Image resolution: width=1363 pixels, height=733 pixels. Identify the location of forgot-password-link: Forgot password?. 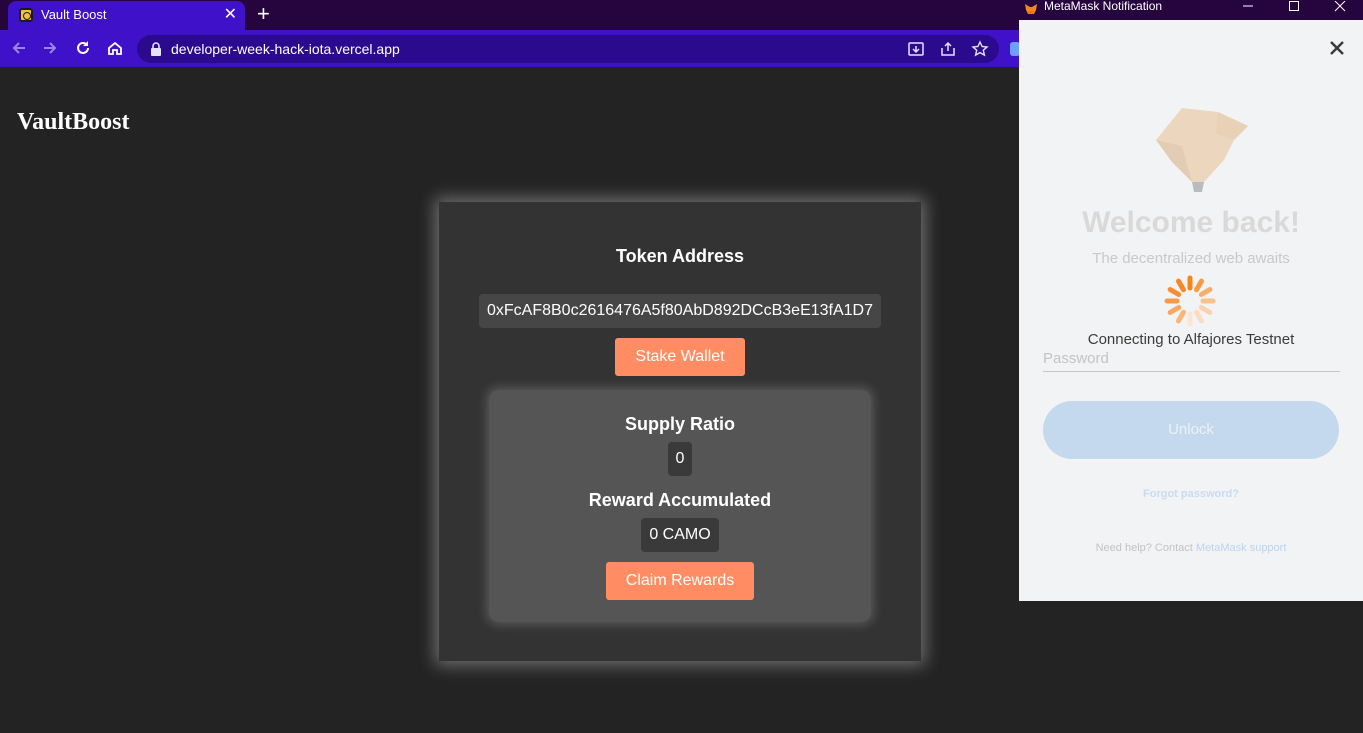
(1191, 494).